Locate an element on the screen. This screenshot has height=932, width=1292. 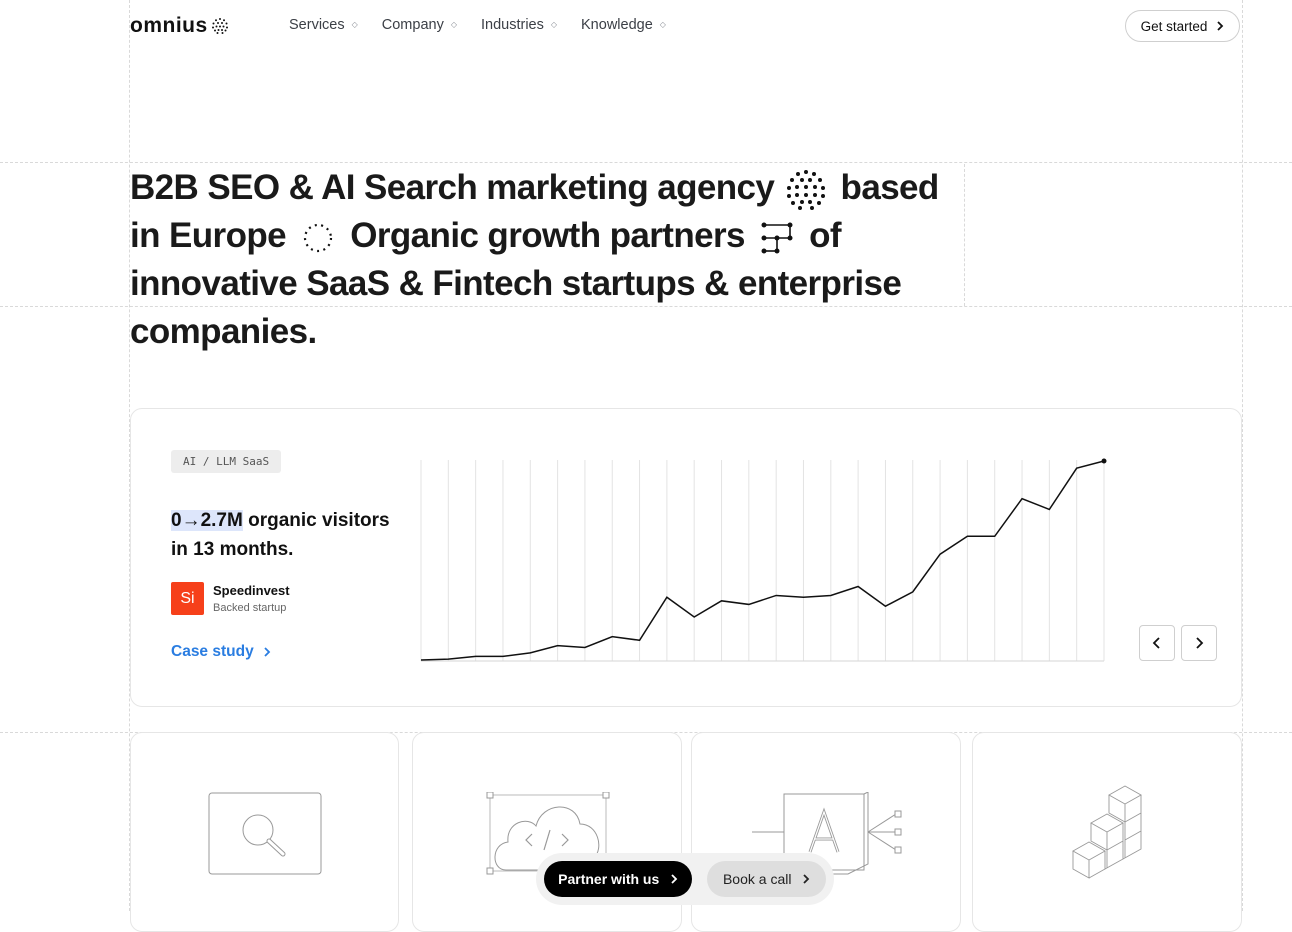
book-call-label: Book a call is located at coordinates (757, 879).